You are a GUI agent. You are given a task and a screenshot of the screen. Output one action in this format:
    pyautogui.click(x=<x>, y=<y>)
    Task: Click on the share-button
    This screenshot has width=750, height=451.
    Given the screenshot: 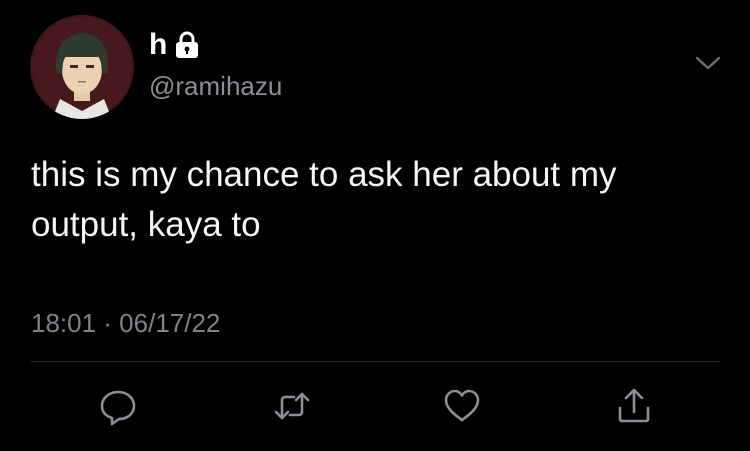 What is the action you would take?
    pyautogui.click(x=634, y=406)
    